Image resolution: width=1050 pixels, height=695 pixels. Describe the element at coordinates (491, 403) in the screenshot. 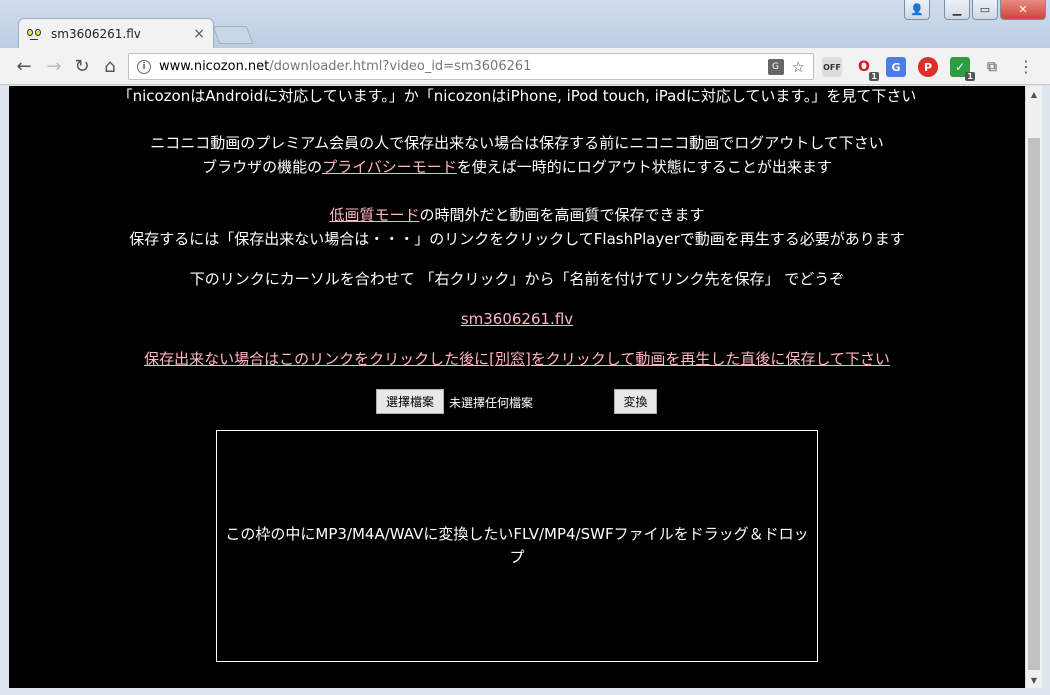

I see `file-status-text: 未選擇任何檔案` at that location.